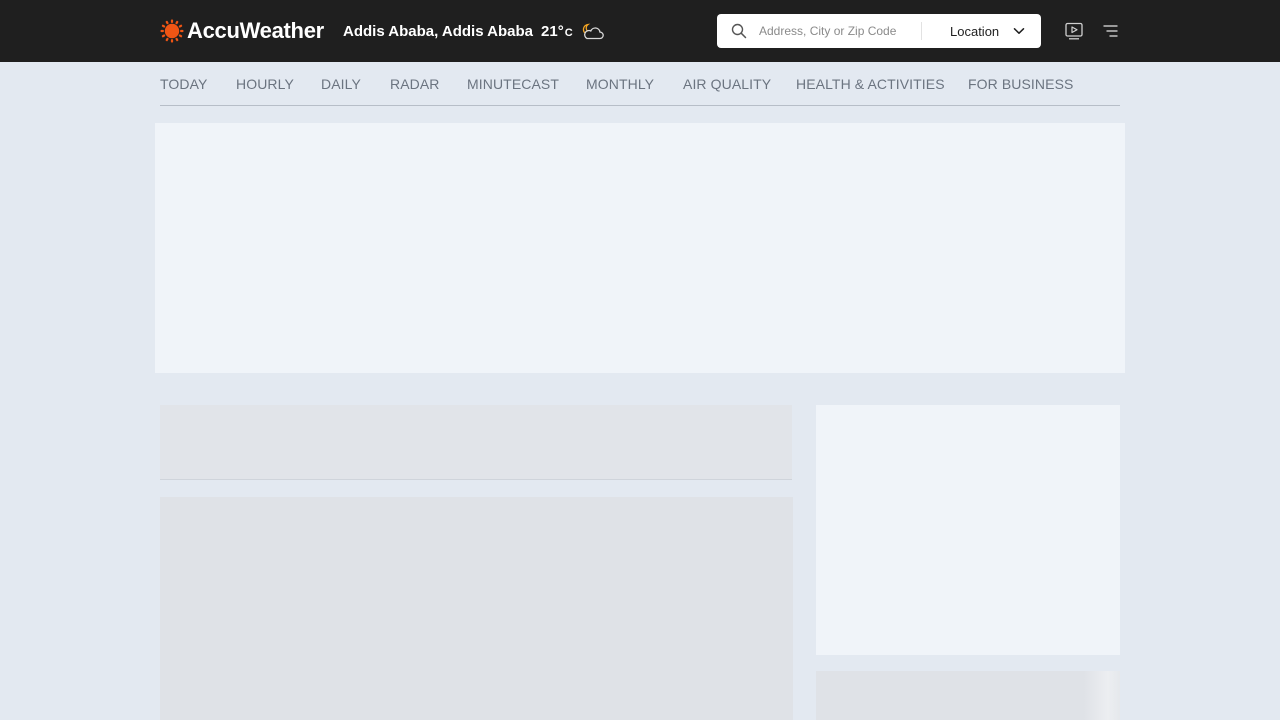 The height and width of the screenshot is (720, 1280). Describe the element at coordinates (513, 84) in the screenshot. I see `subnav-item-minutecast: MINUTECAST` at that location.